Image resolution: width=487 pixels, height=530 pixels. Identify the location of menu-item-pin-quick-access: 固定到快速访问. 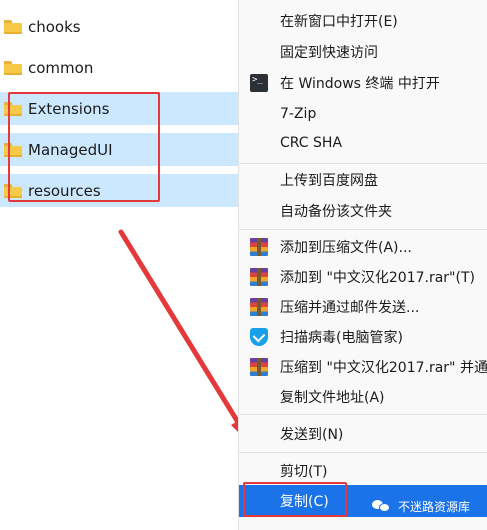
(363, 52).